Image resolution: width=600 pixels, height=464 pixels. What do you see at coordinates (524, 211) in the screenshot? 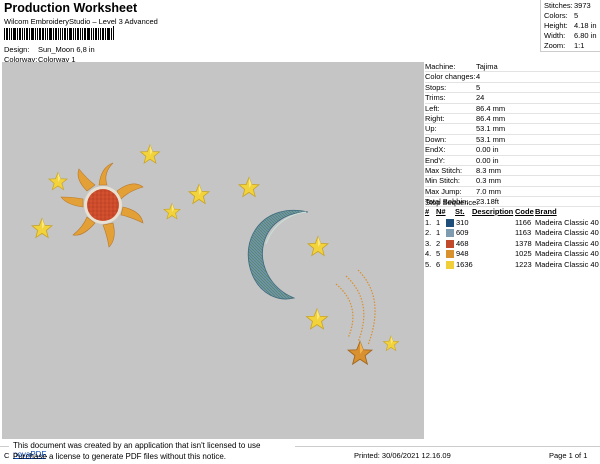
I see `col-header: Code` at bounding box center [524, 211].